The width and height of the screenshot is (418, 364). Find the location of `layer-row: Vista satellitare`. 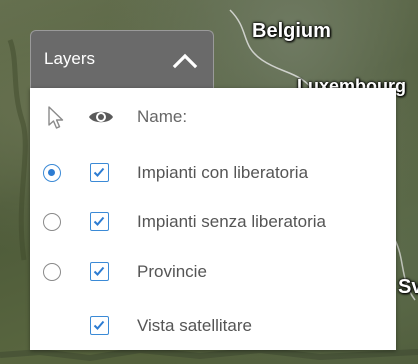

layer-row: Vista satellitare is located at coordinates (213, 325).